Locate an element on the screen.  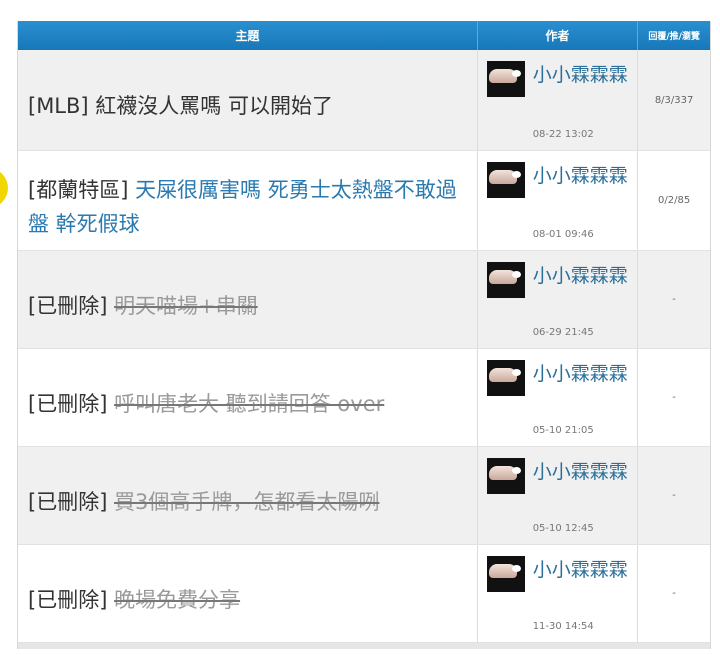
topic-subject: [已刪除] 呼叫唐老大 聽到請回答 over is located at coordinates (248, 397).